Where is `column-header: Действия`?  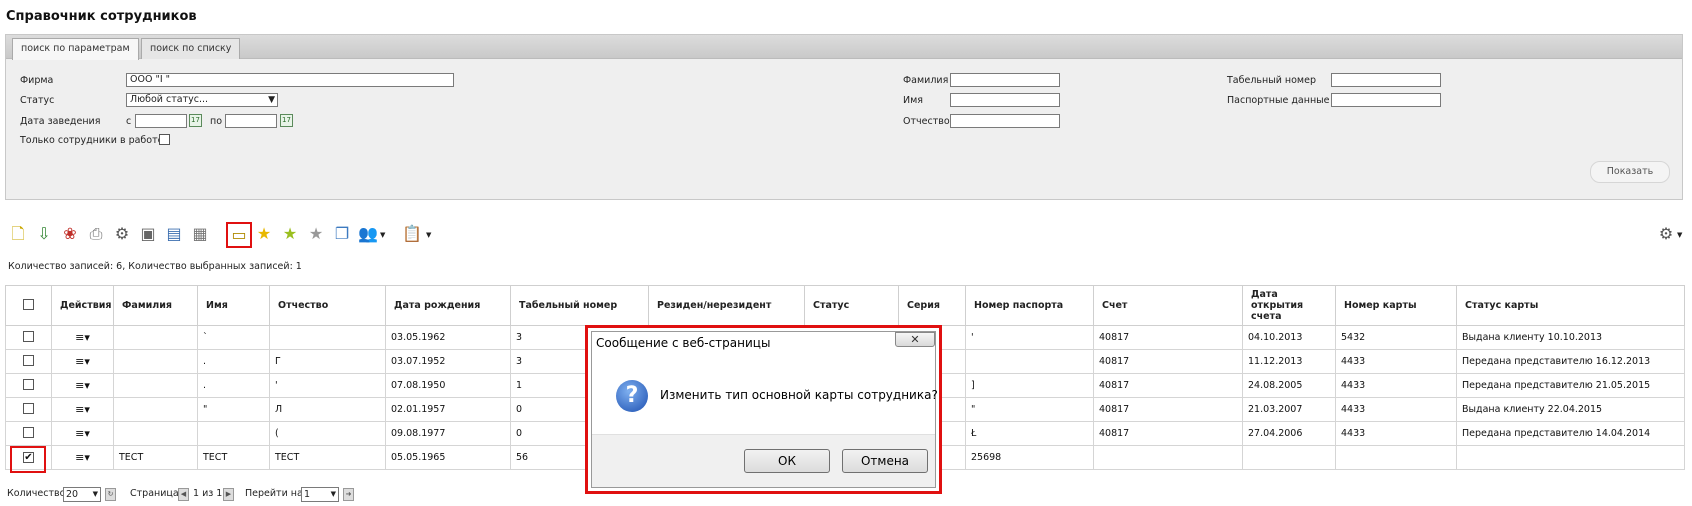
column-header: Действия is located at coordinates (82, 305).